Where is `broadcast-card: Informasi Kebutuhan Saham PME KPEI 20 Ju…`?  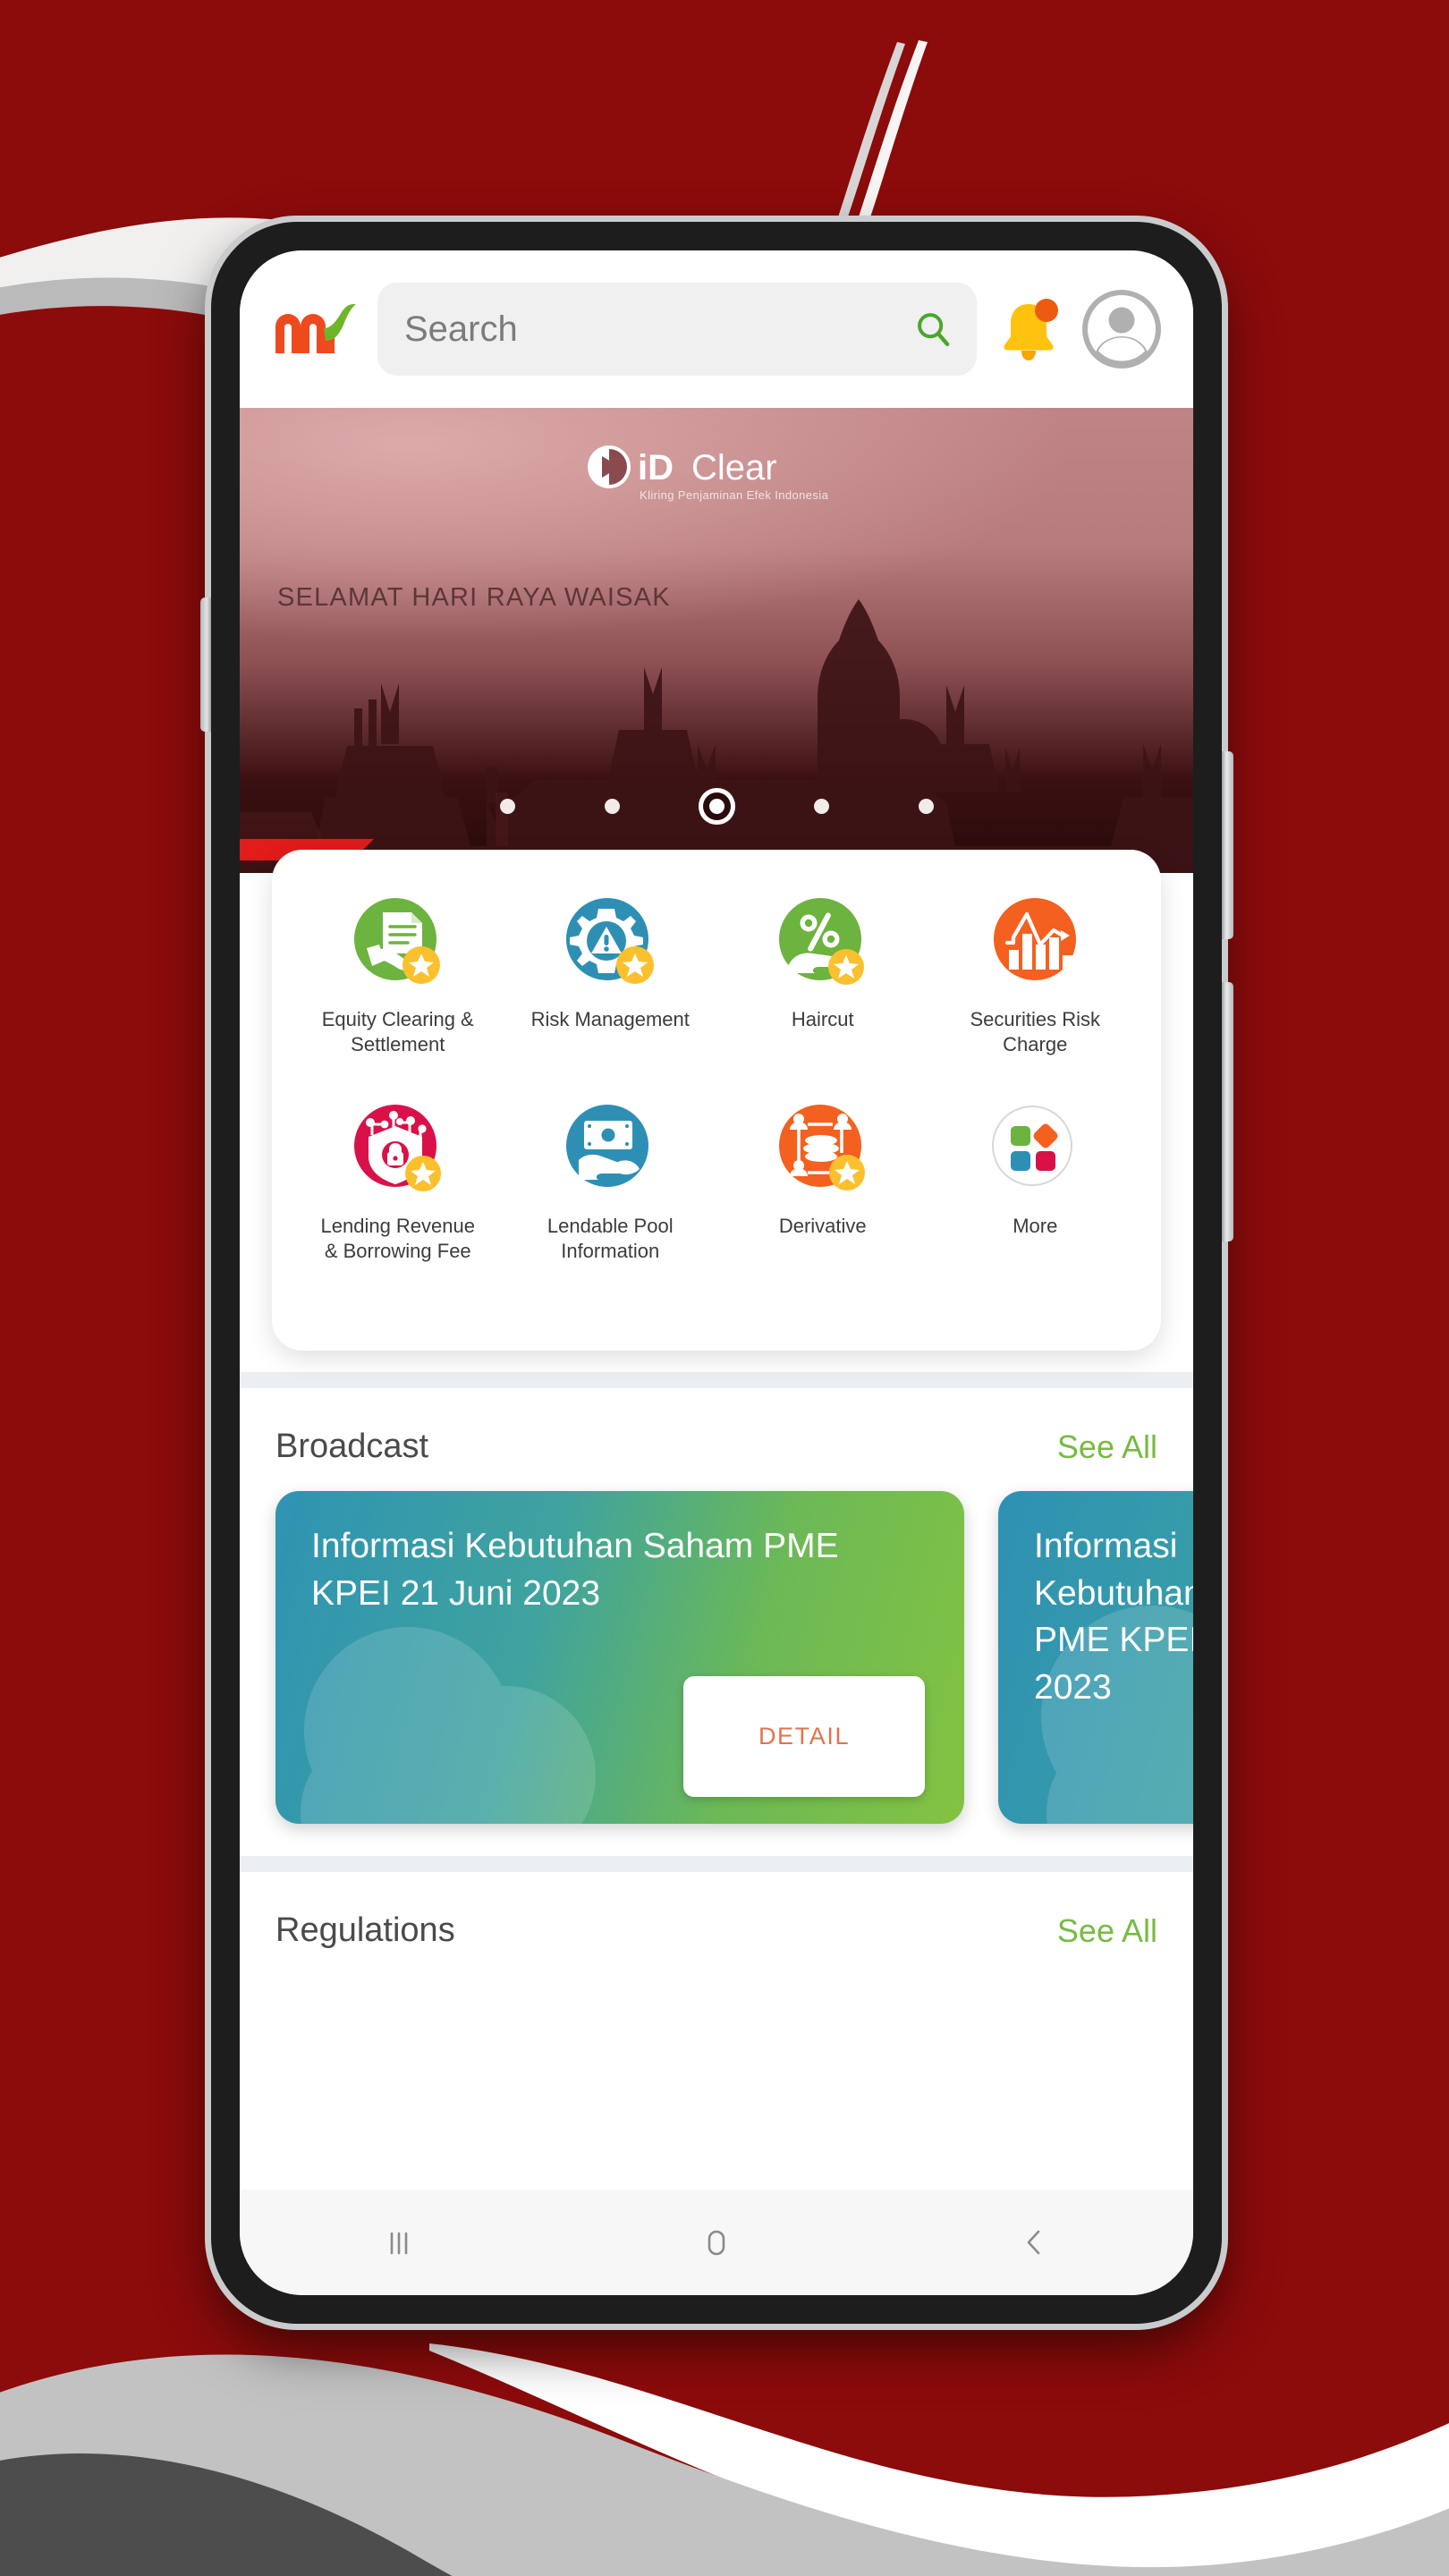 broadcast-card: Informasi Kebutuhan Saham PME KPEI 20 Ju… is located at coordinates (1095, 1657).